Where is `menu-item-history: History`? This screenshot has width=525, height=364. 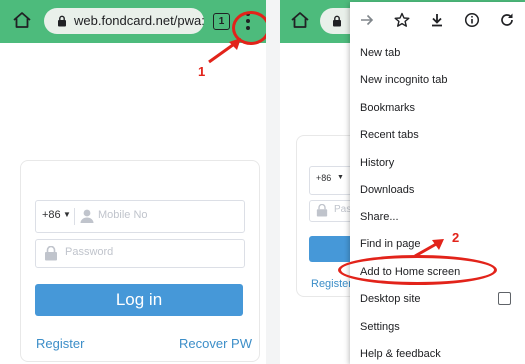 menu-item-history: History is located at coordinates (377, 163).